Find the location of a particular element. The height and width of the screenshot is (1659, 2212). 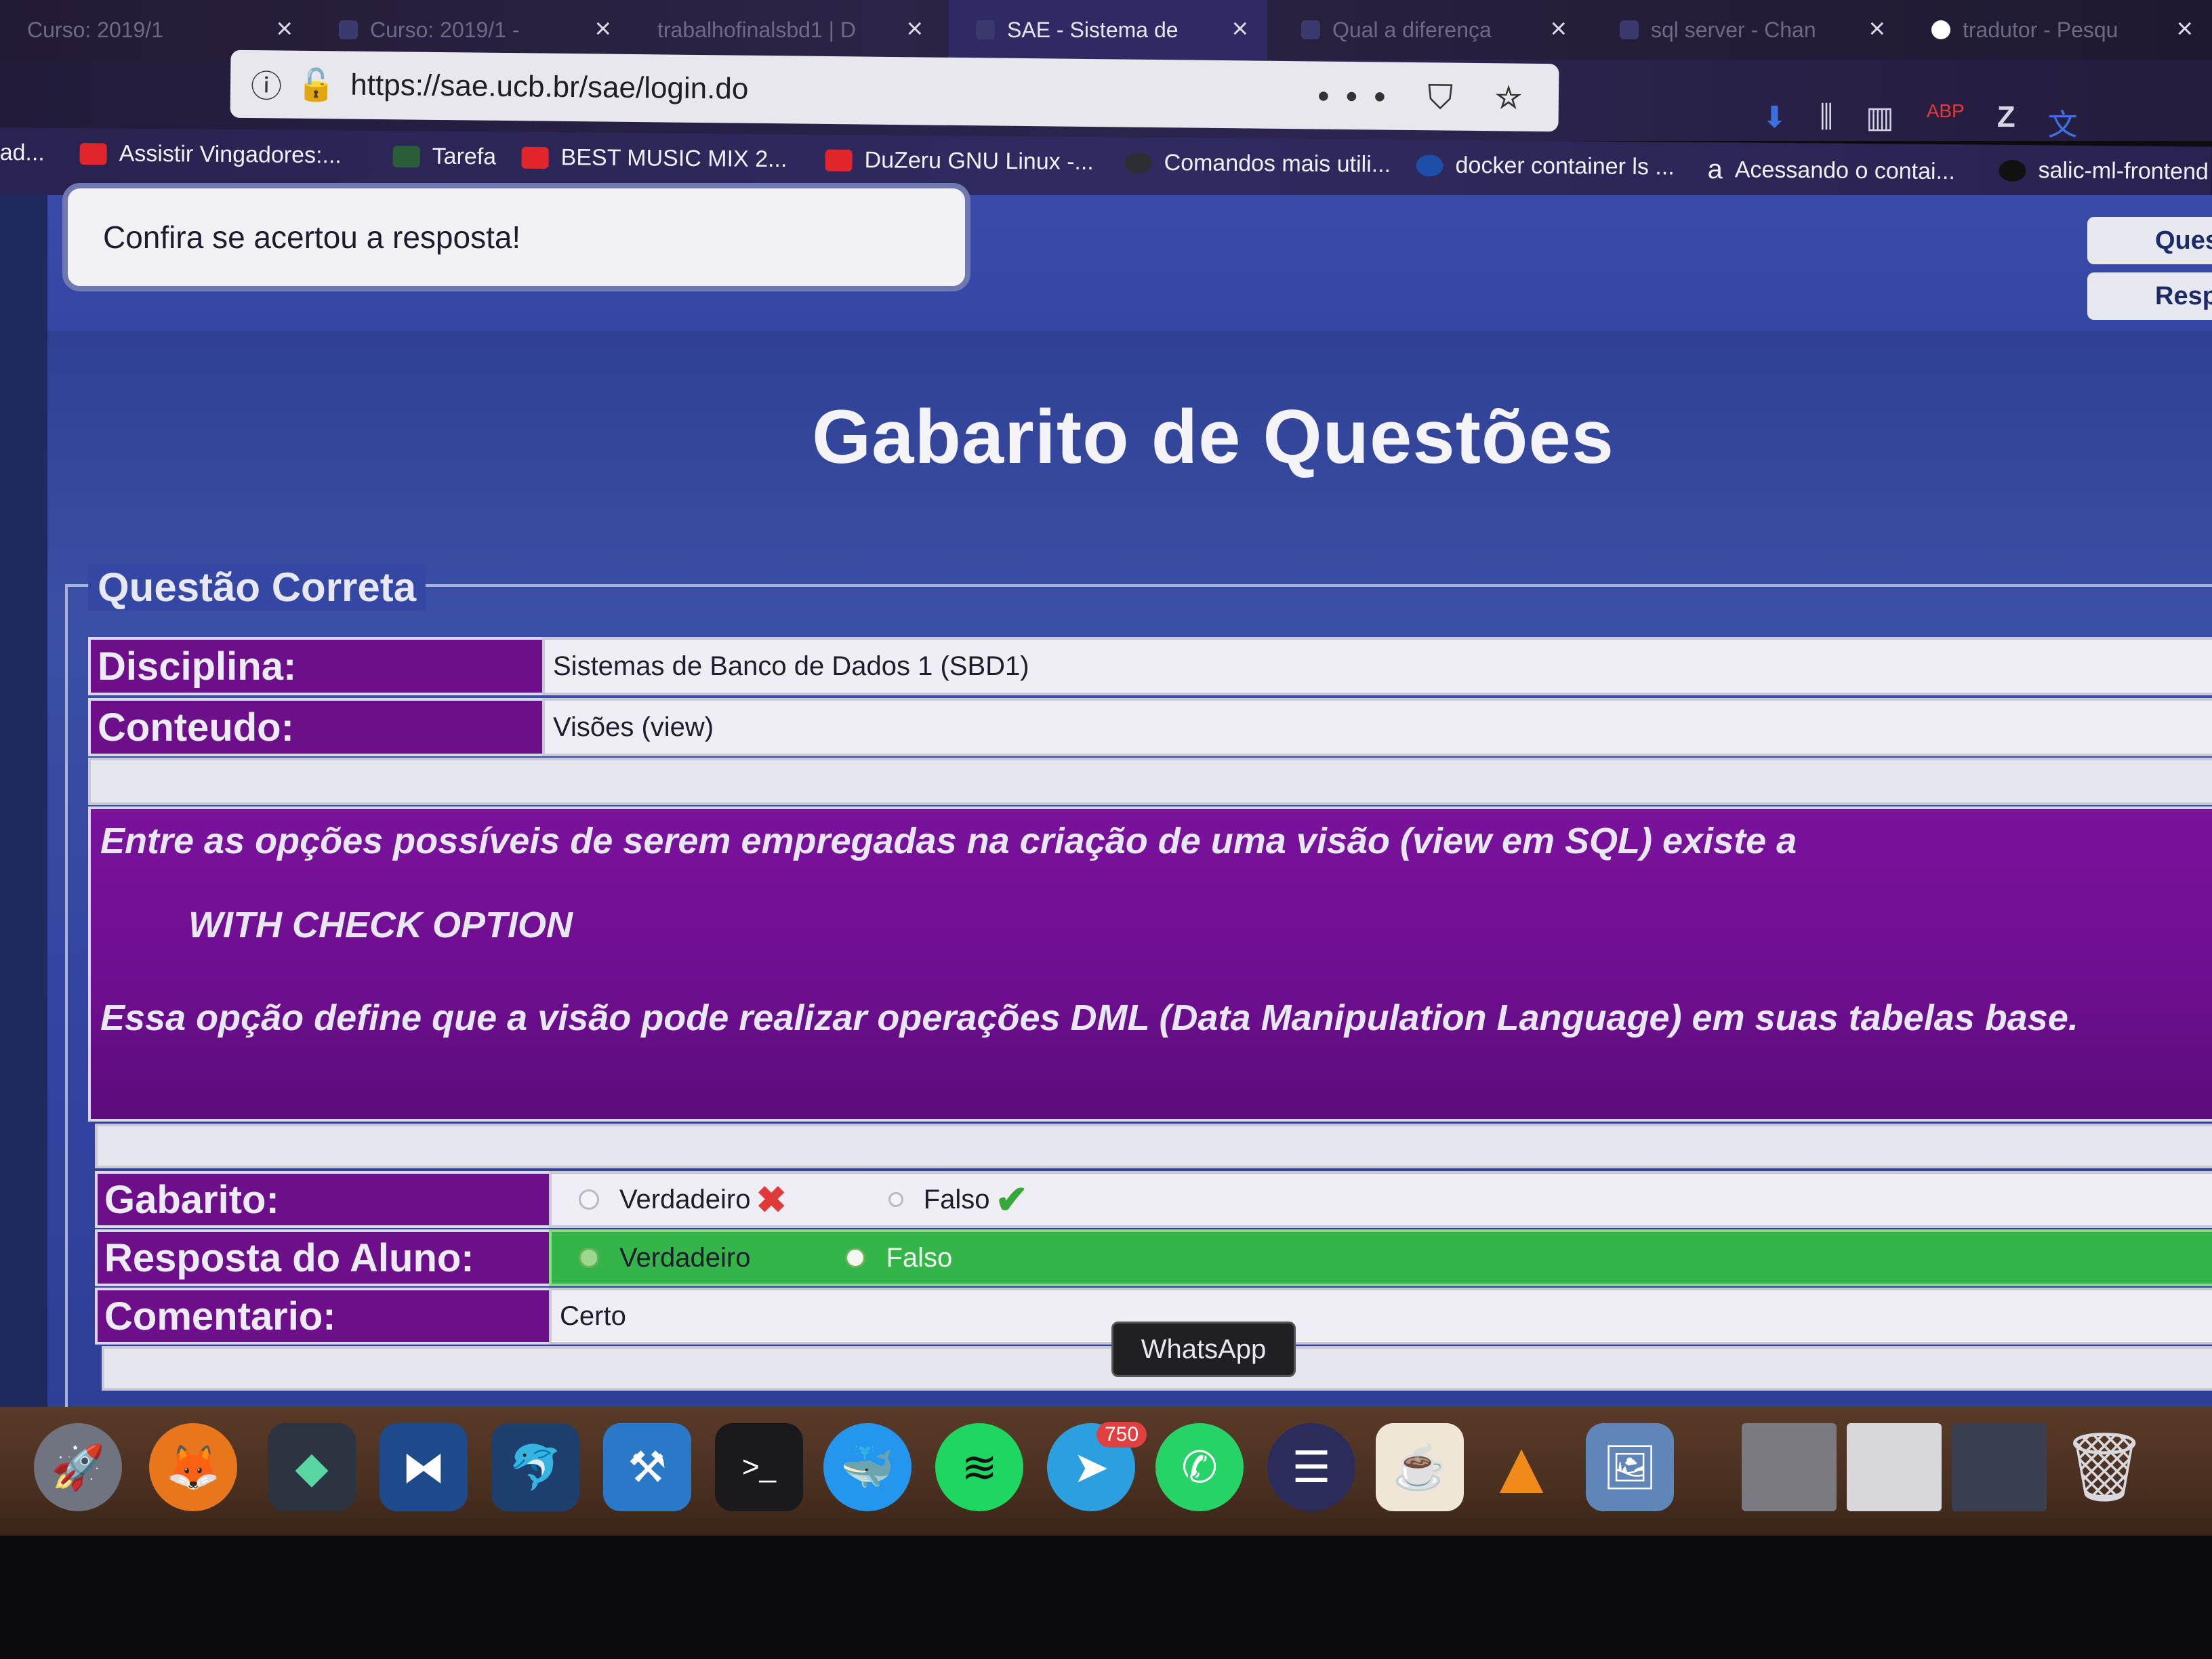

info-icon: ⓘ is located at coordinates (267, 84).